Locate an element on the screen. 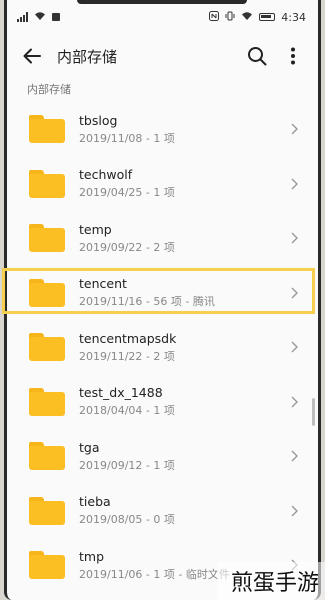 Image resolution: width=325 pixels, height=600 pixels. vibrate-icon is located at coordinates (230, 17).